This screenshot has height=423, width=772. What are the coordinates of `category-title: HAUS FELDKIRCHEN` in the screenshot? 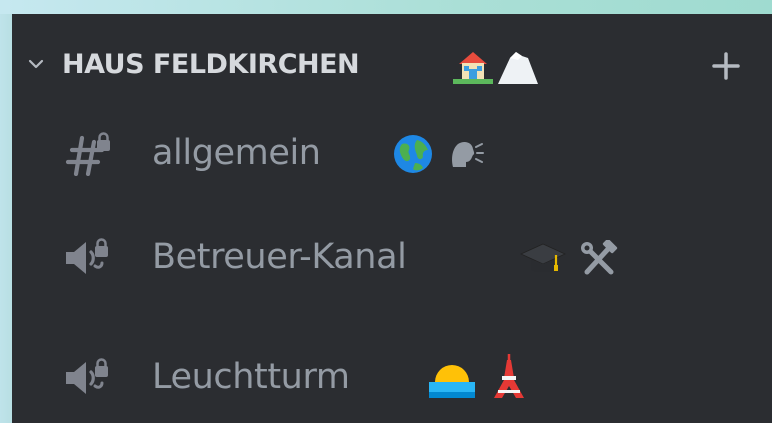 It's located at (211, 64).